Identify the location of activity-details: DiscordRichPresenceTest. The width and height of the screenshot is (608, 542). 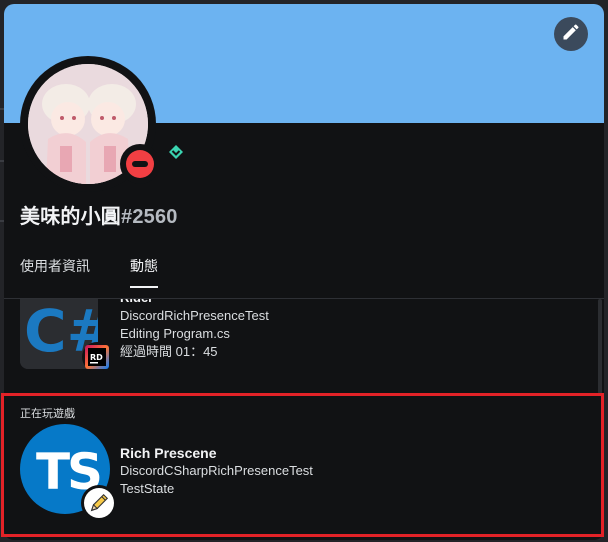
(194, 315).